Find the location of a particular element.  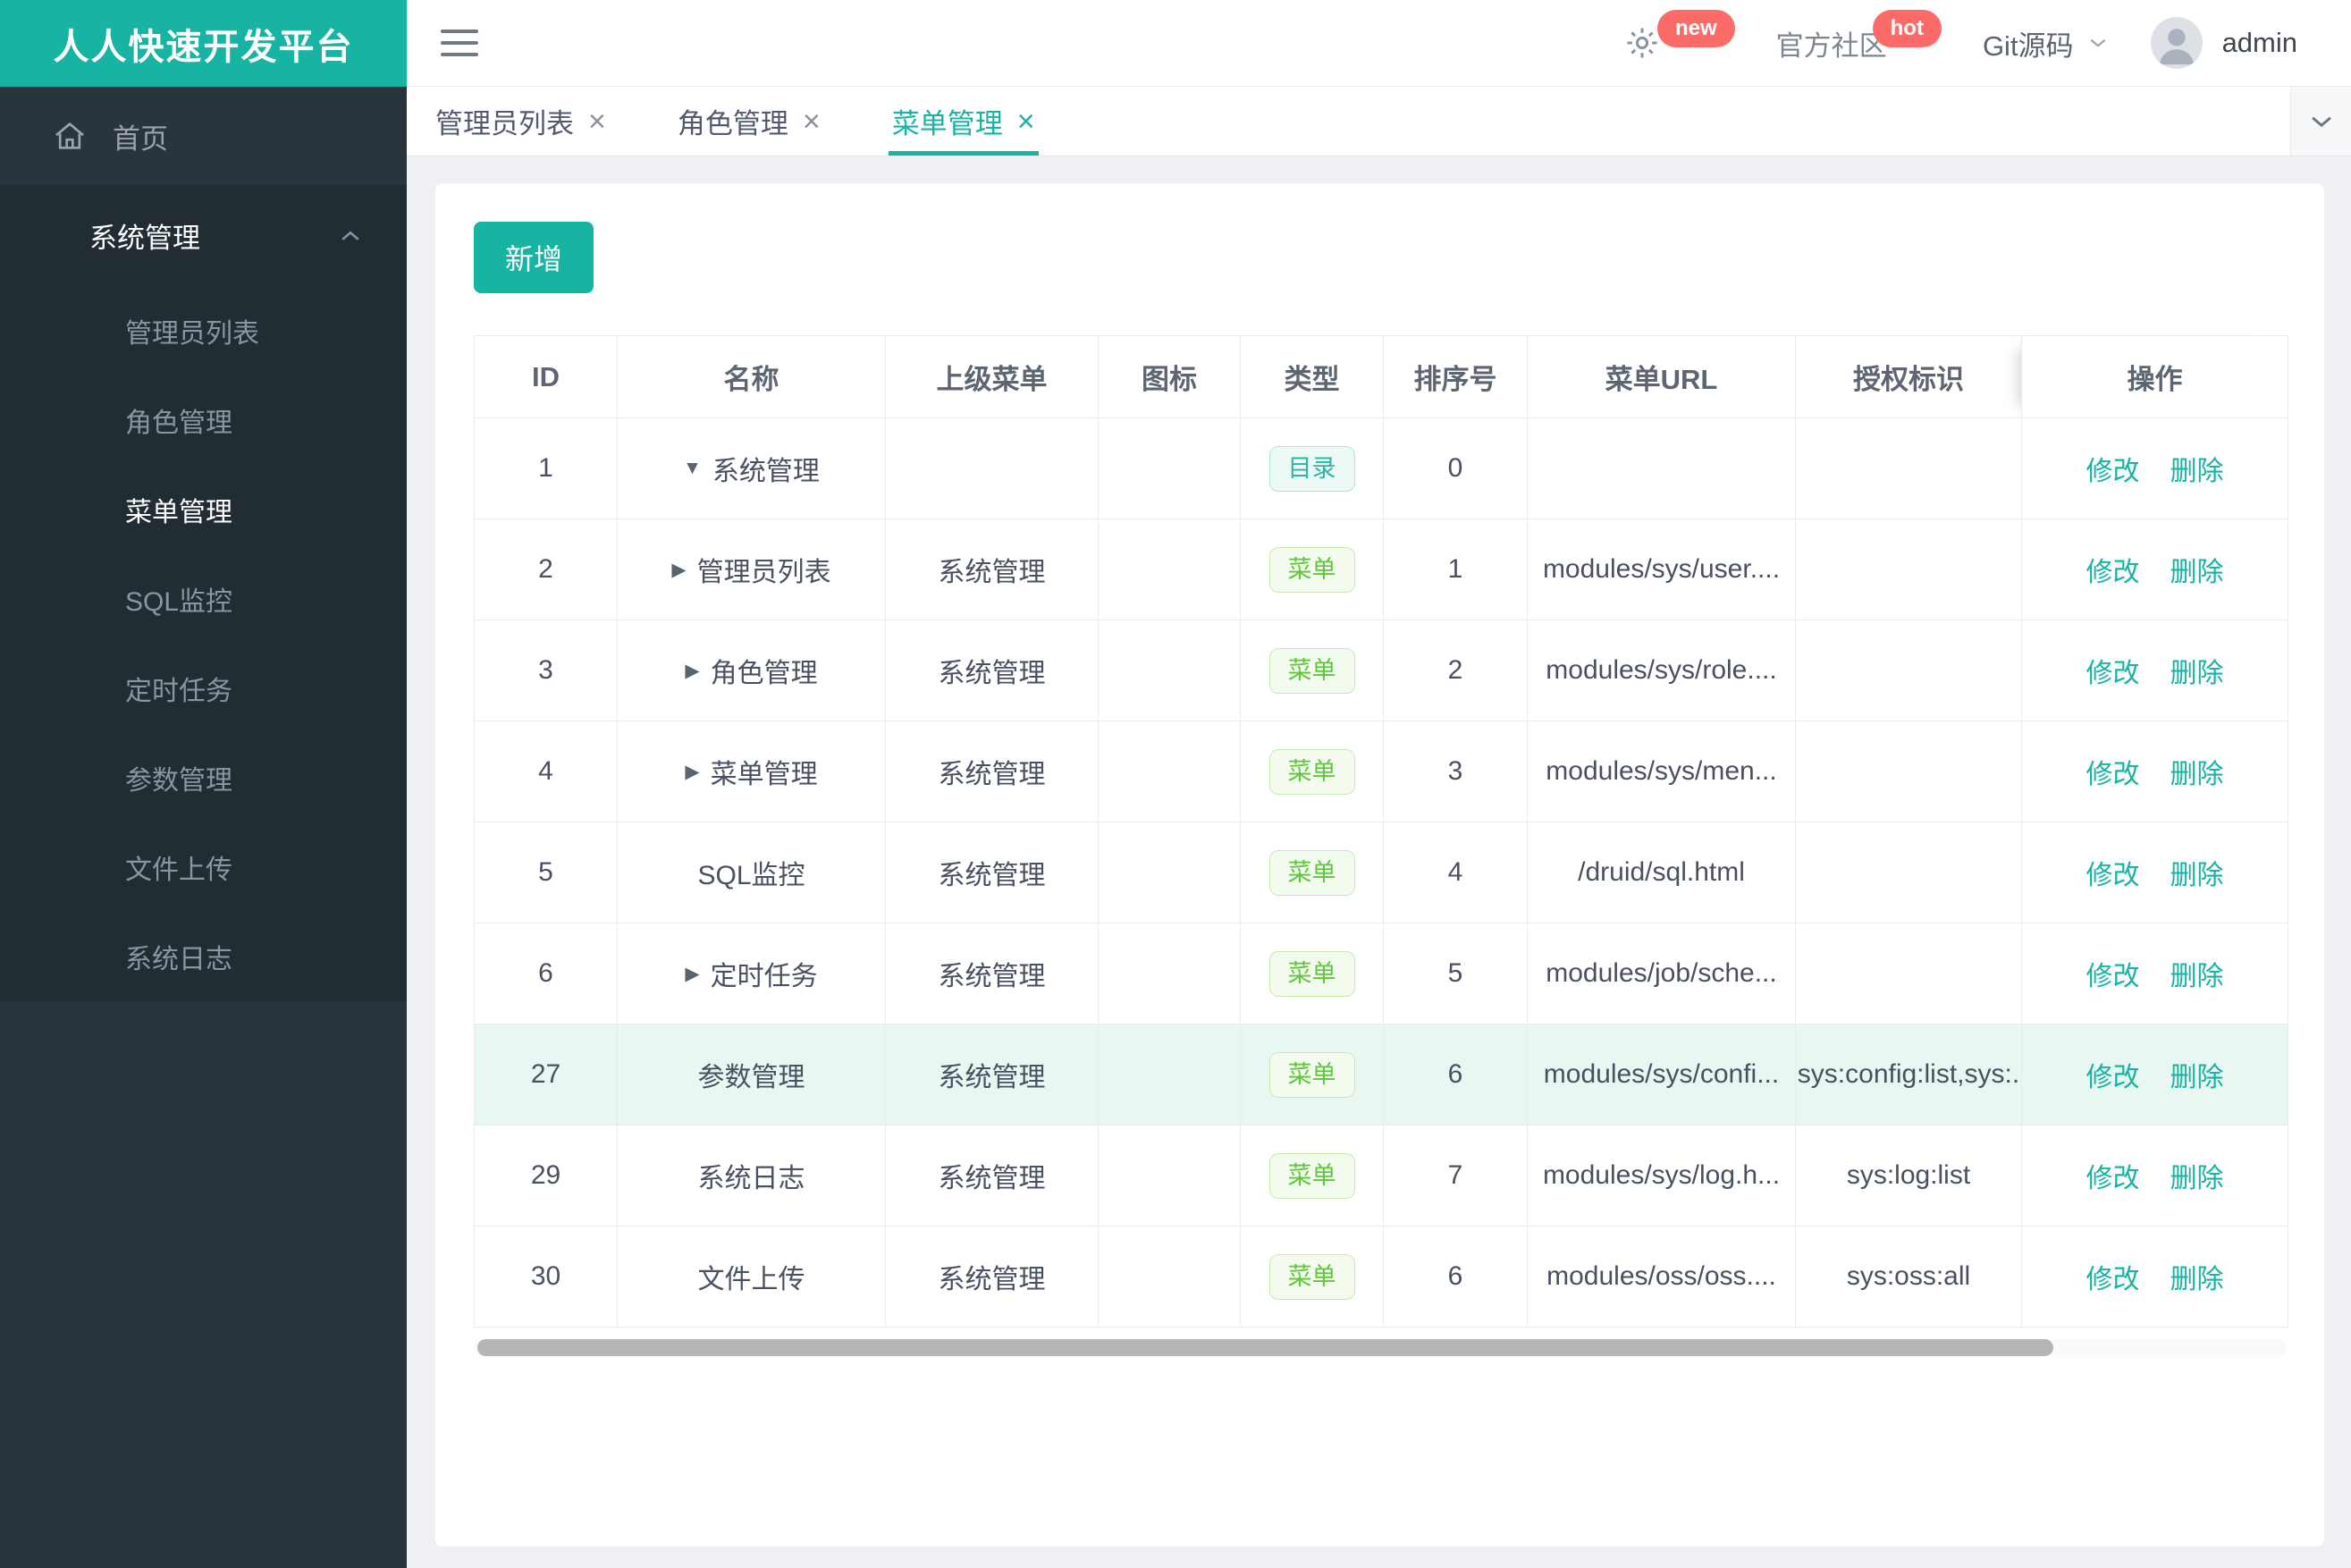

column-header: 类型 is located at coordinates (1312, 376).